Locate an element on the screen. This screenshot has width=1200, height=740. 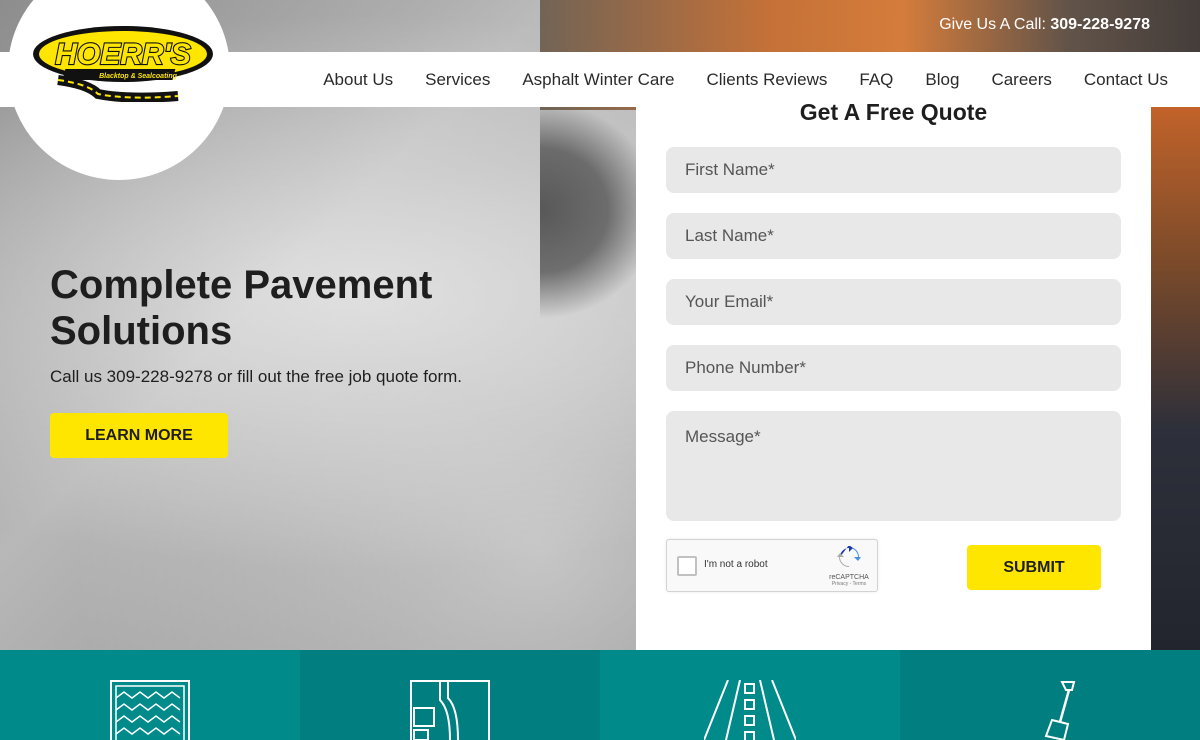
nav-item-about-us: About Us is located at coordinates (358, 80).